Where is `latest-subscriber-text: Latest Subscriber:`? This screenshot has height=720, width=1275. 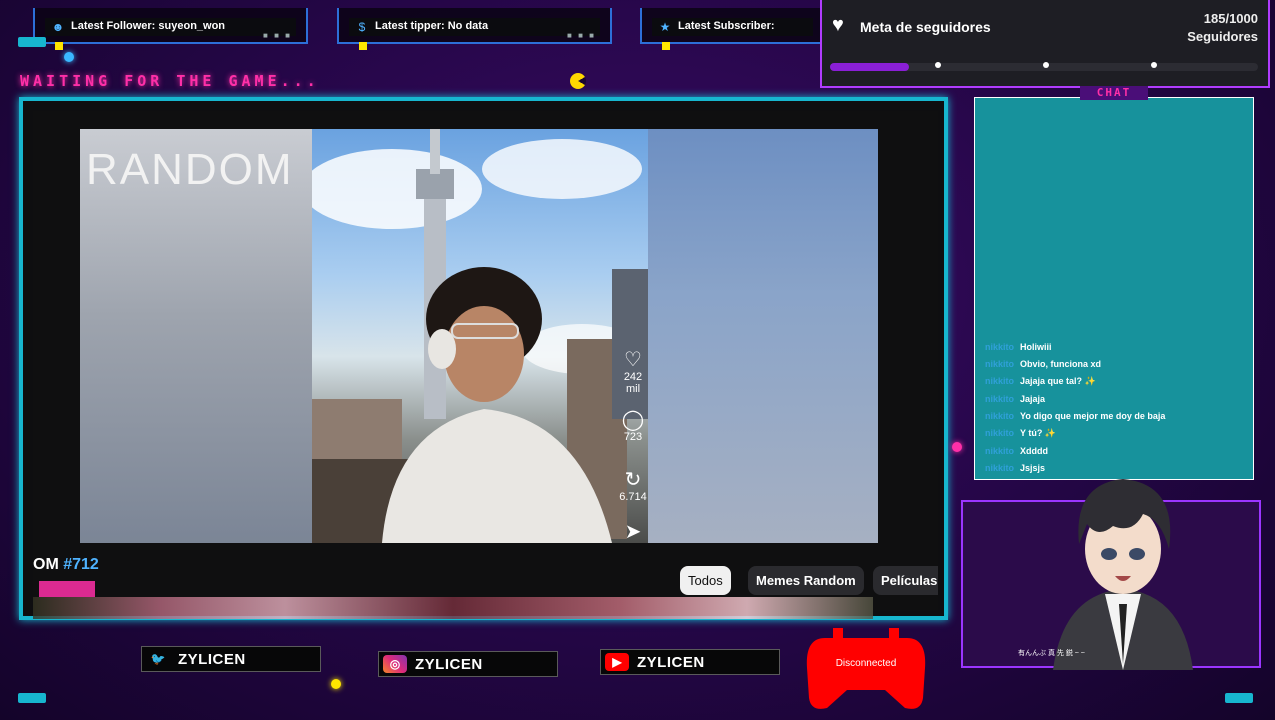
latest-subscriber-text: Latest Subscriber: is located at coordinates (726, 26).